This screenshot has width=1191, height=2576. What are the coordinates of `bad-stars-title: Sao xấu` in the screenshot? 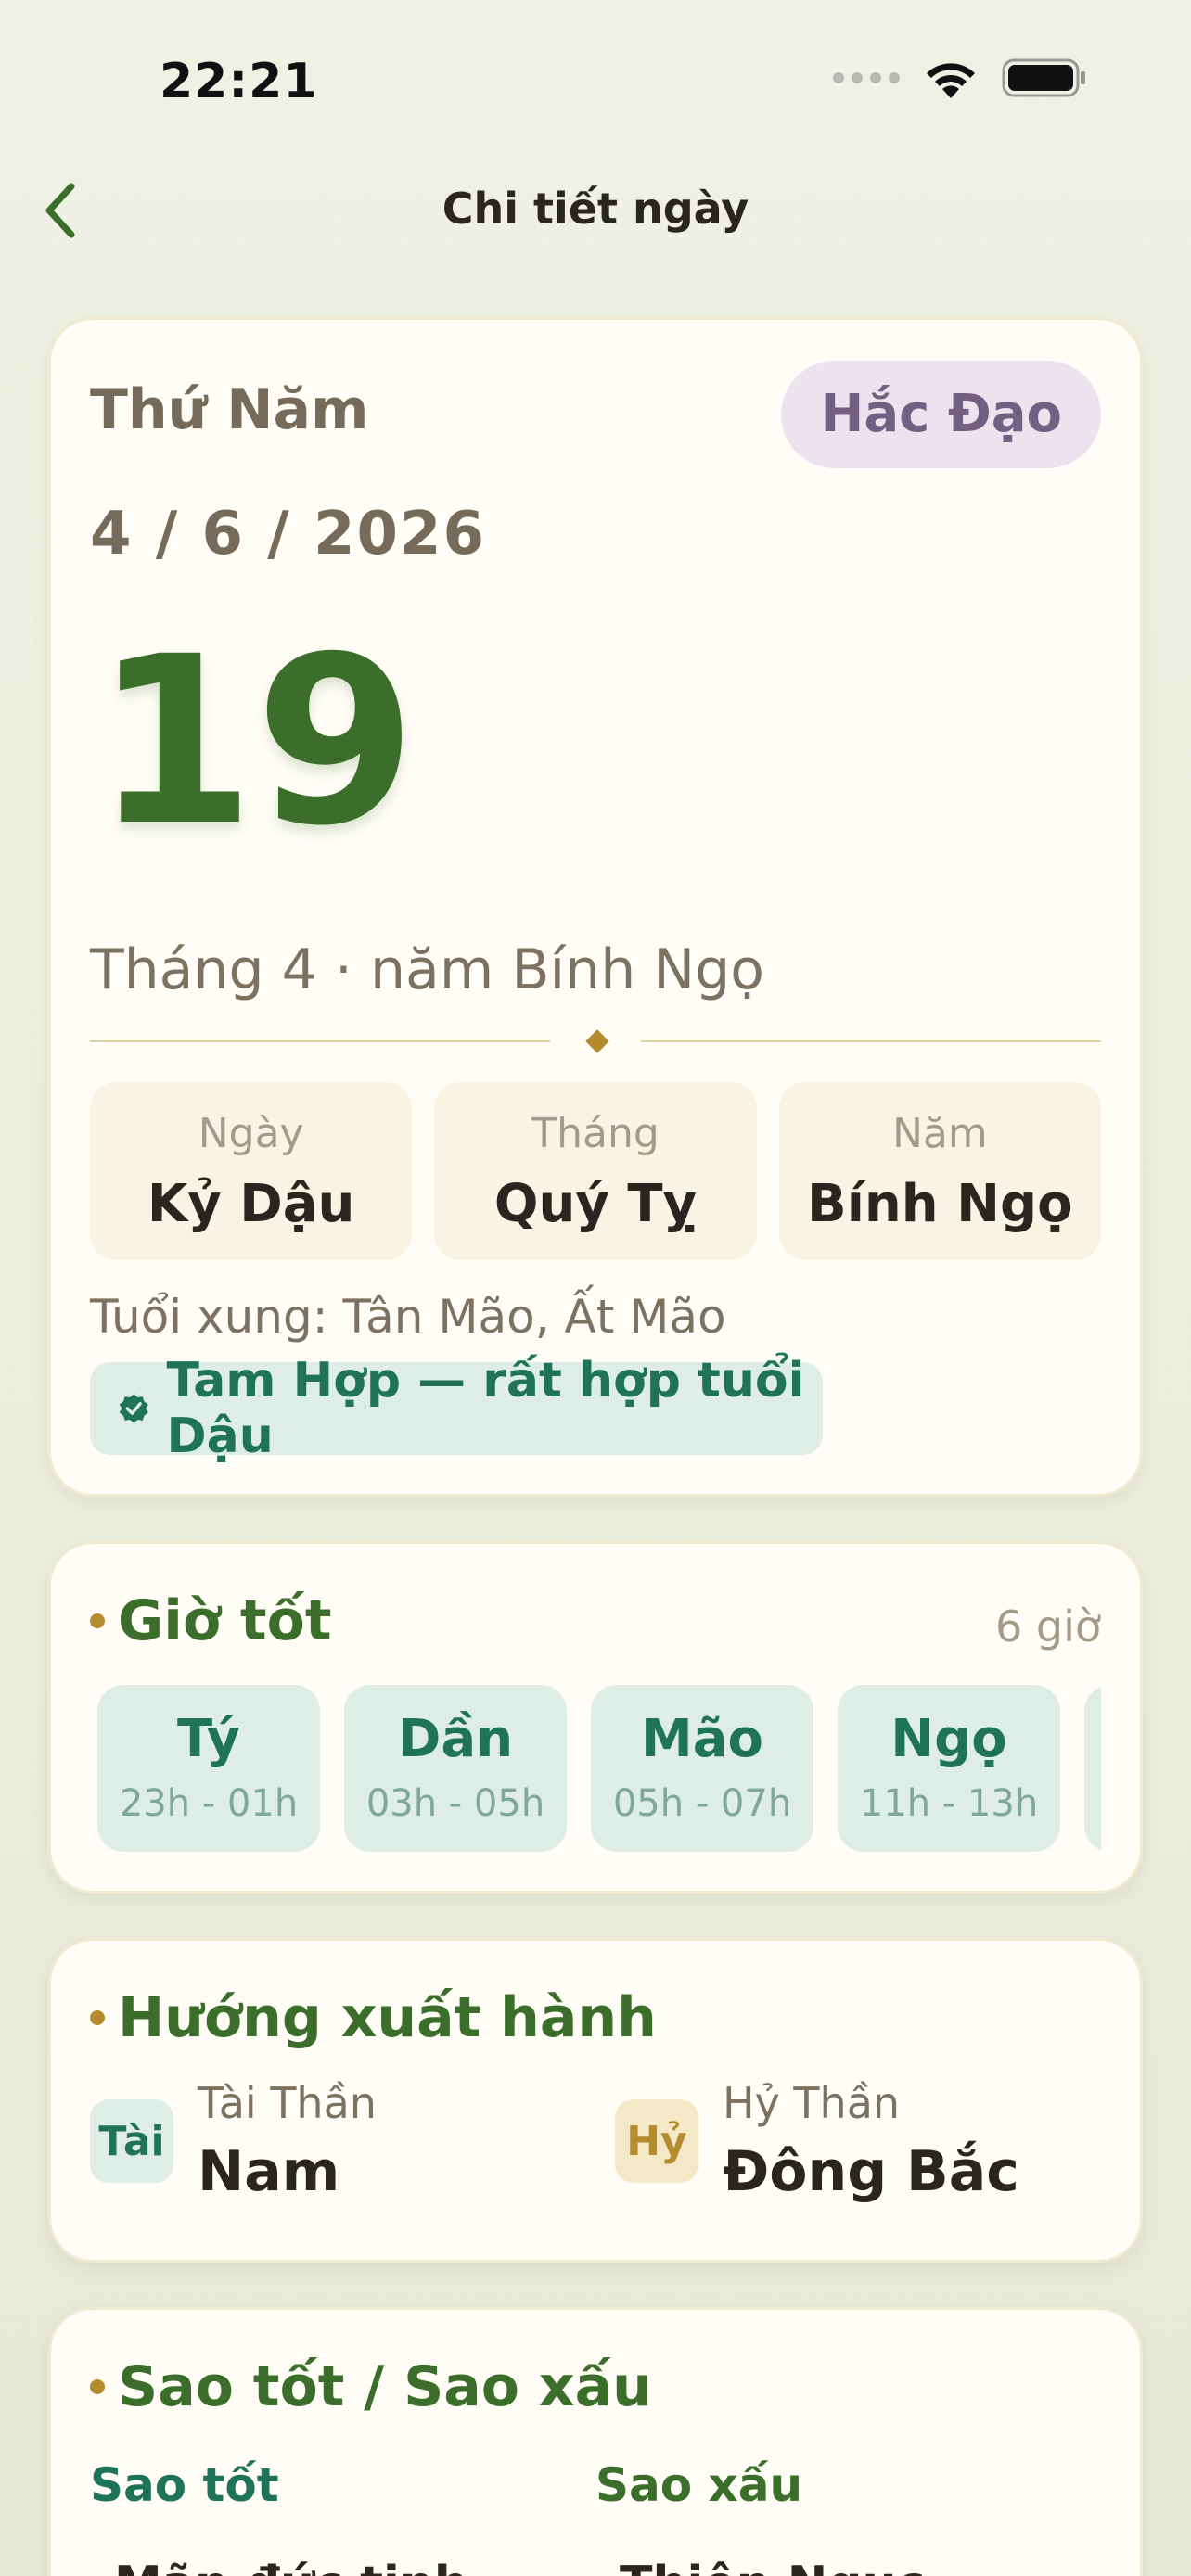 It's located at (699, 2485).